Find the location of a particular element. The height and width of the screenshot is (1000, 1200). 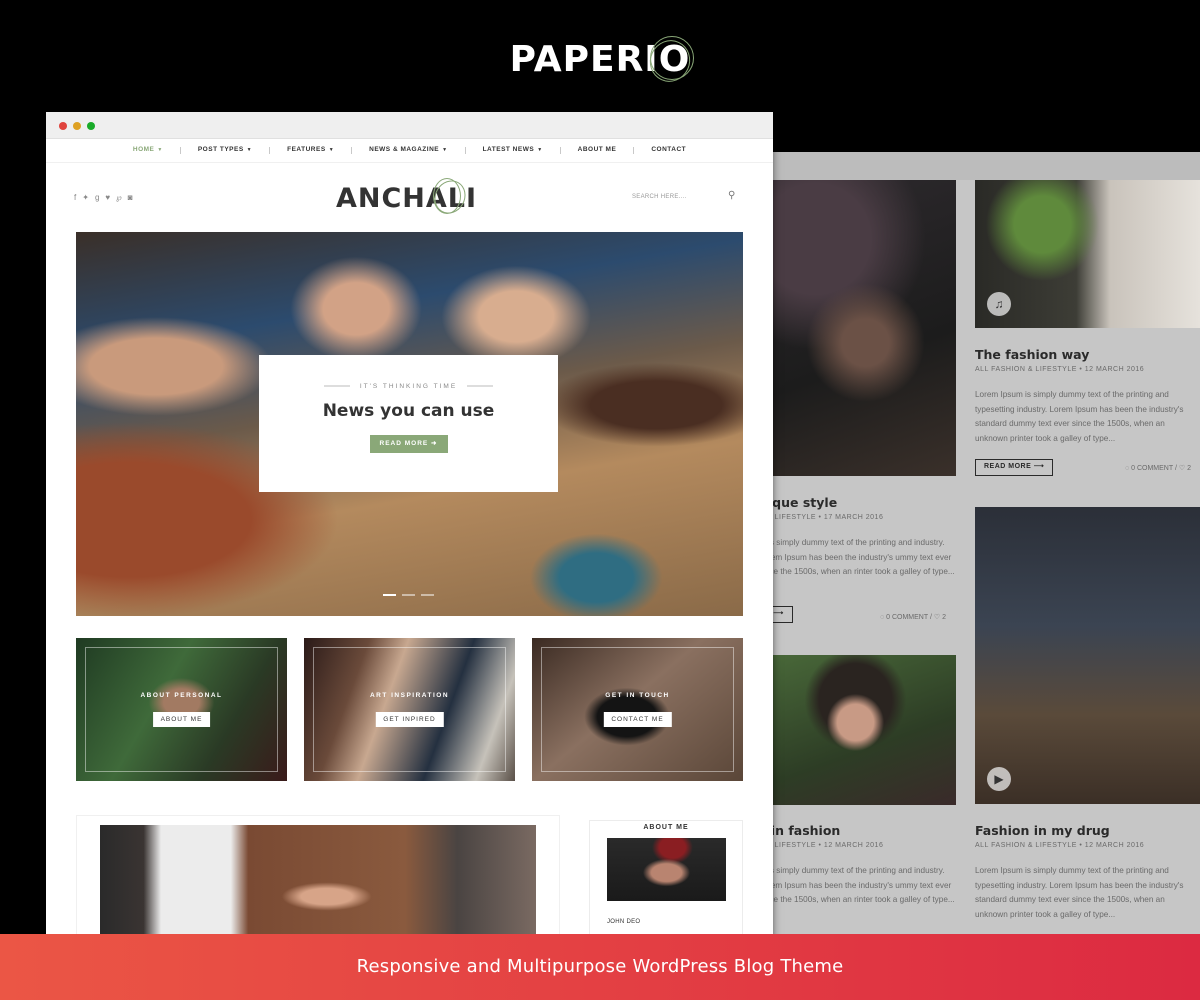

nav-about-me: ABOUT ME is located at coordinates (597, 149).